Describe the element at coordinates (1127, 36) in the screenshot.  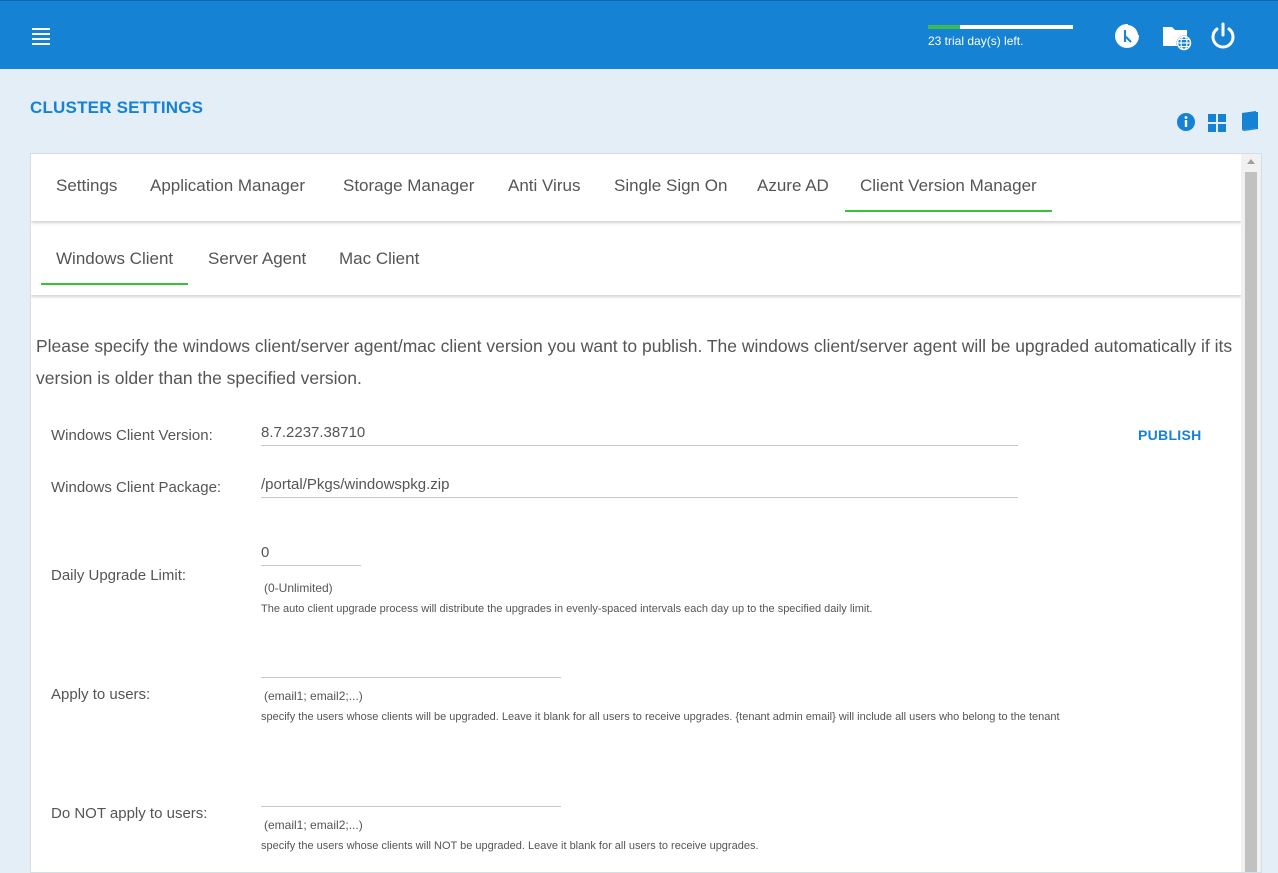
I see `dashboard-pie-icon` at that location.